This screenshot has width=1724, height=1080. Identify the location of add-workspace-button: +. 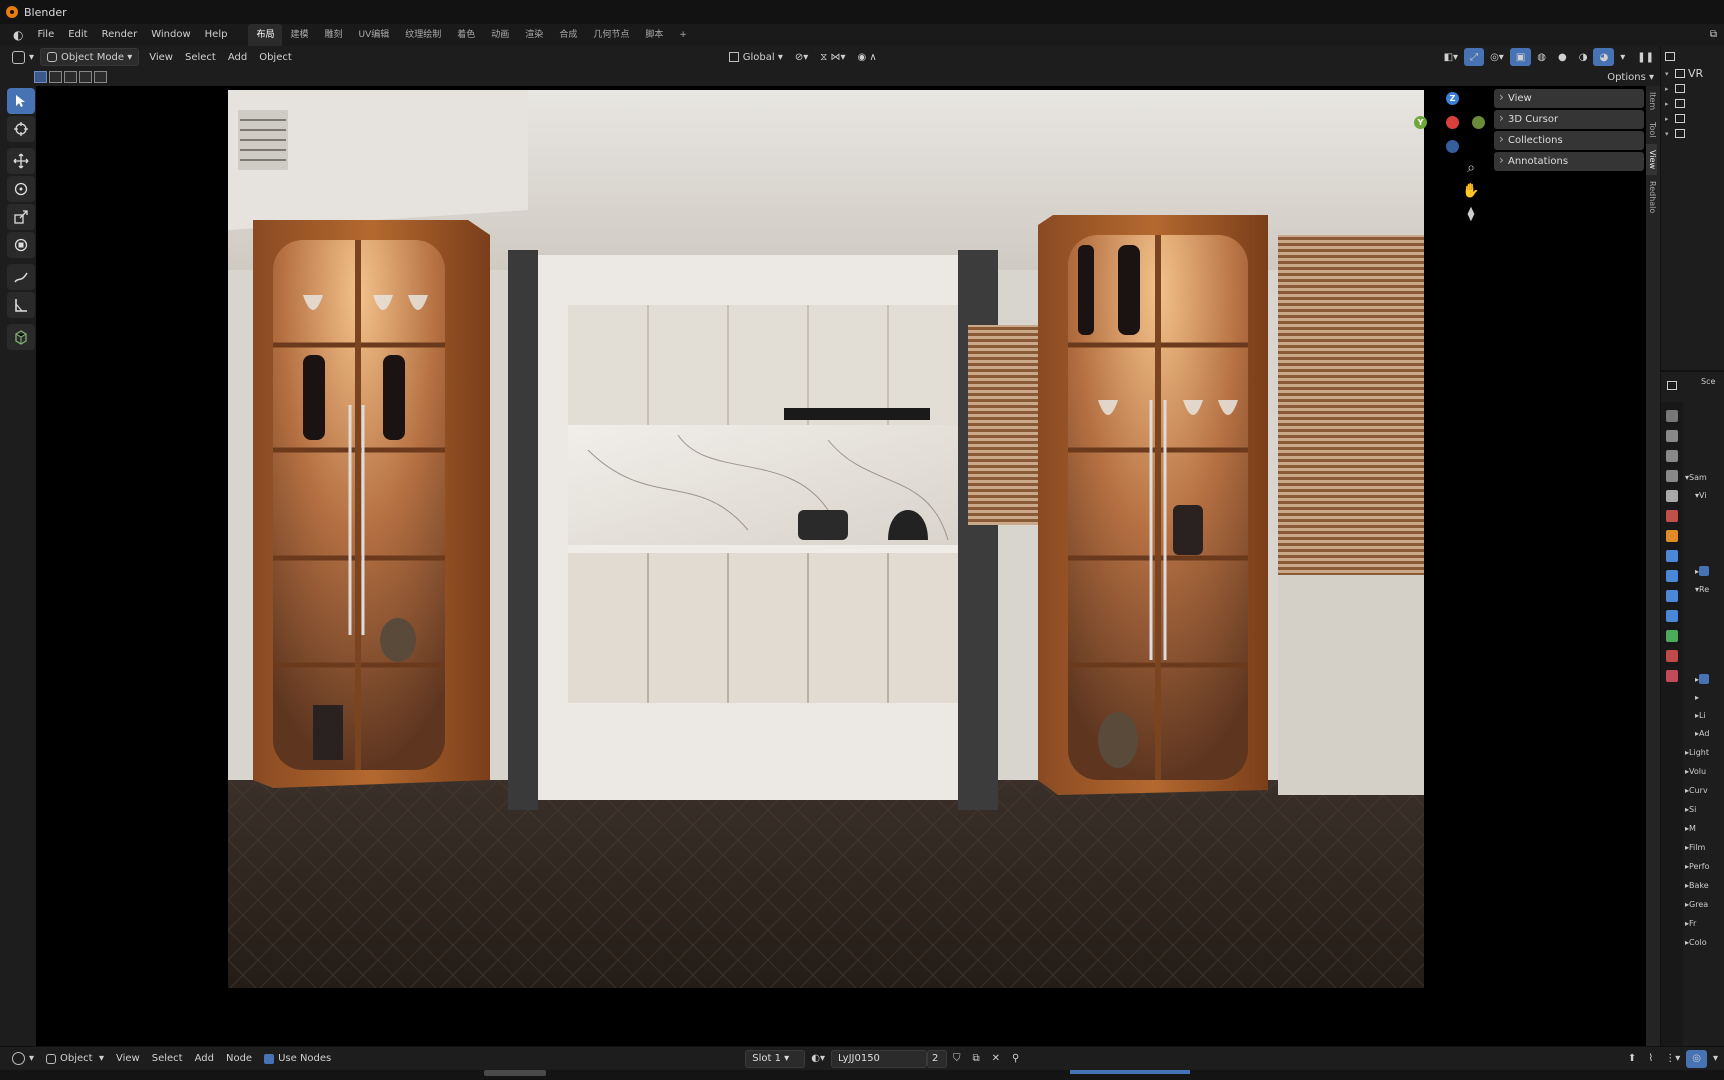
(683, 35).